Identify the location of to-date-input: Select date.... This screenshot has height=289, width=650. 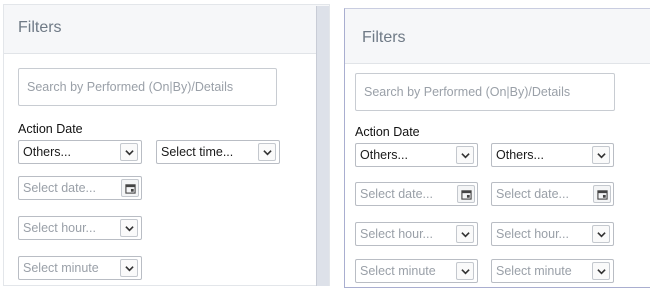
(552, 194).